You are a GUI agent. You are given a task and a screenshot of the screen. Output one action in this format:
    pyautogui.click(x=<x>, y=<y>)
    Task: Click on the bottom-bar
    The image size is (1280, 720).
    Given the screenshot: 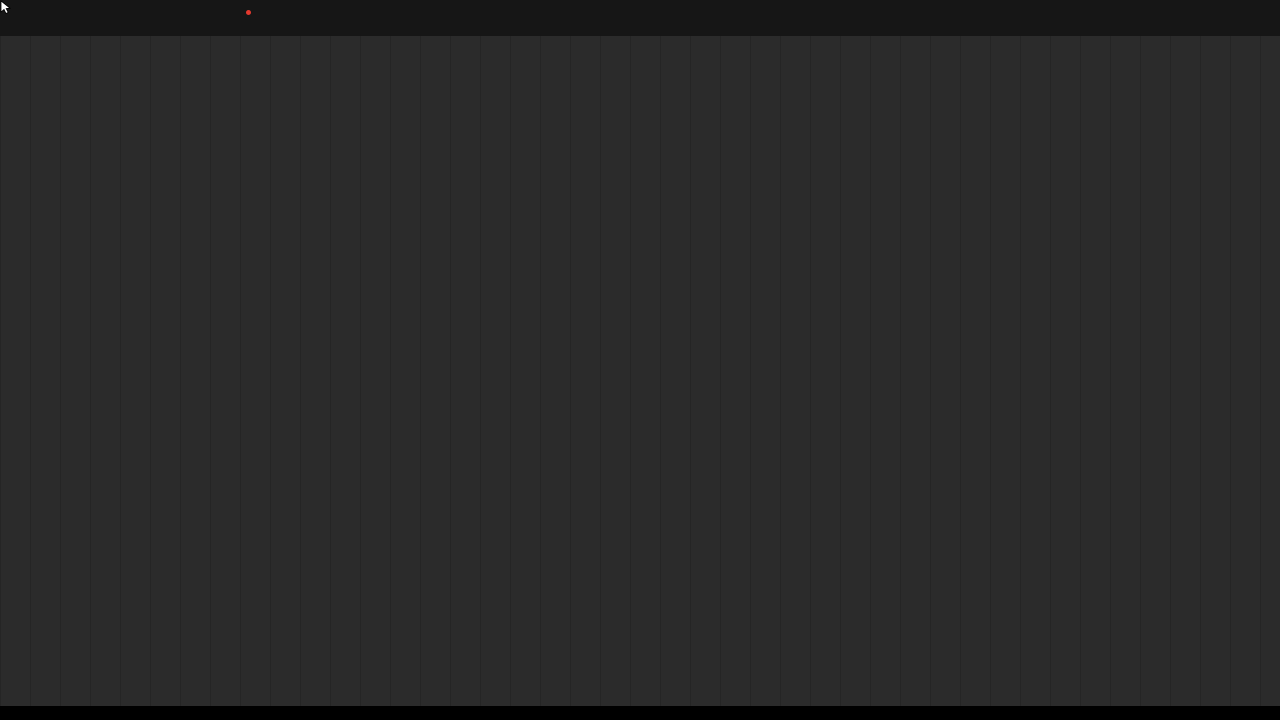 What is the action you would take?
    pyautogui.click(x=640, y=713)
    